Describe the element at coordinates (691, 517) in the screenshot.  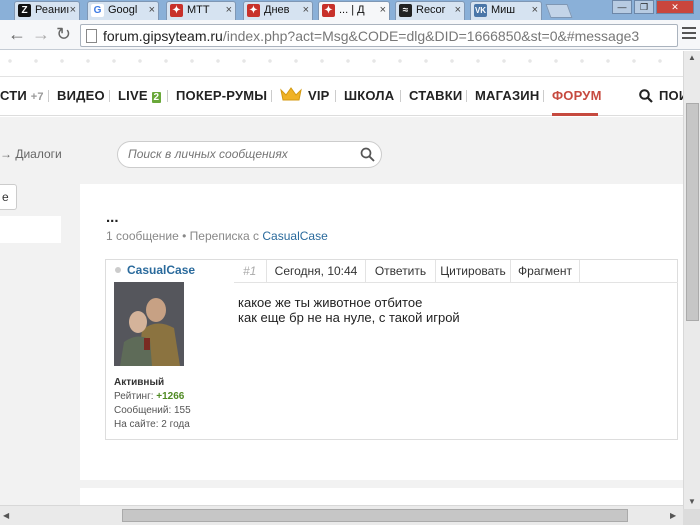
I see `scroll-corner` at that location.